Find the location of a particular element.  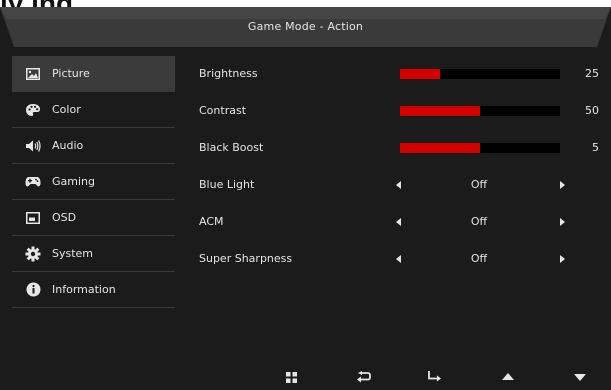

sidebar-item-label: Picture is located at coordinates (71, 73).